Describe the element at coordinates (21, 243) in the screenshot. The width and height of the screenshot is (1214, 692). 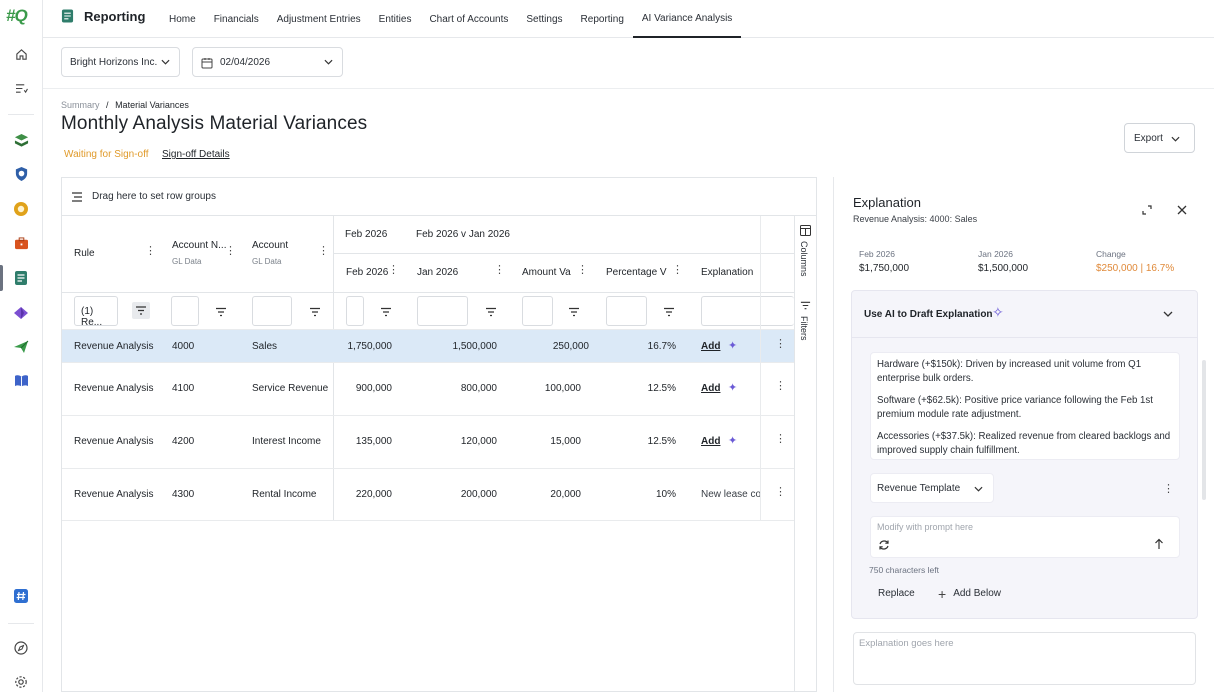
I see `briefcase-icon` at that location.